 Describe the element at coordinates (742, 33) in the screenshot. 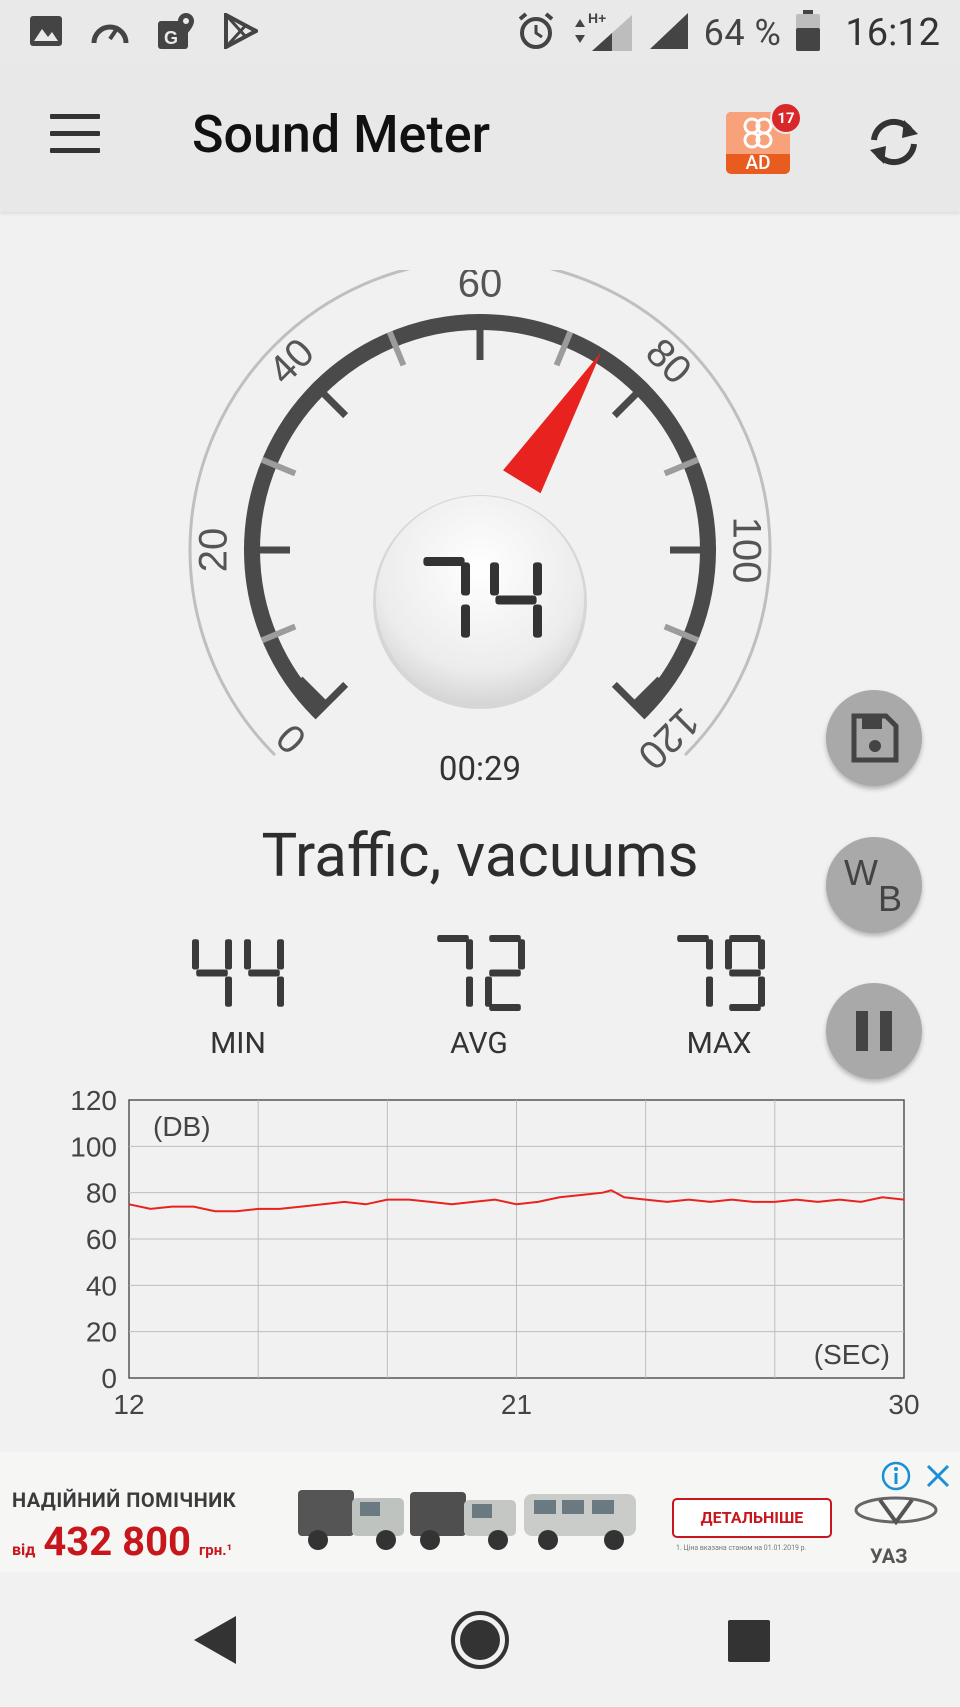

I see `battery-percent: 64 %` at that location.